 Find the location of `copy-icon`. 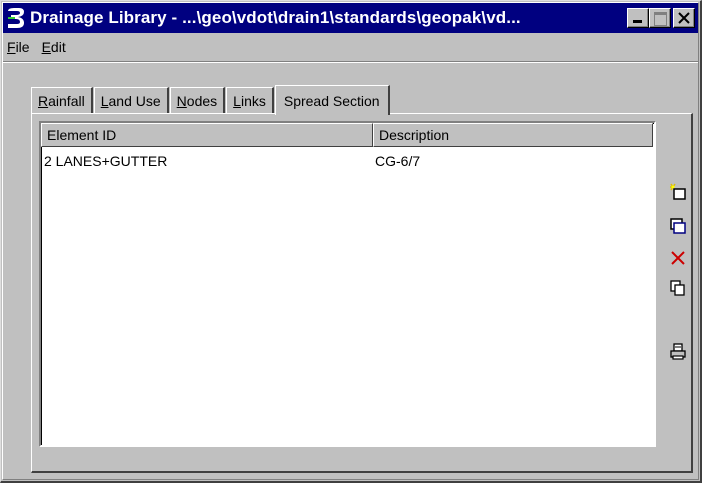

copy-icon is located at coordinates (678, 288).